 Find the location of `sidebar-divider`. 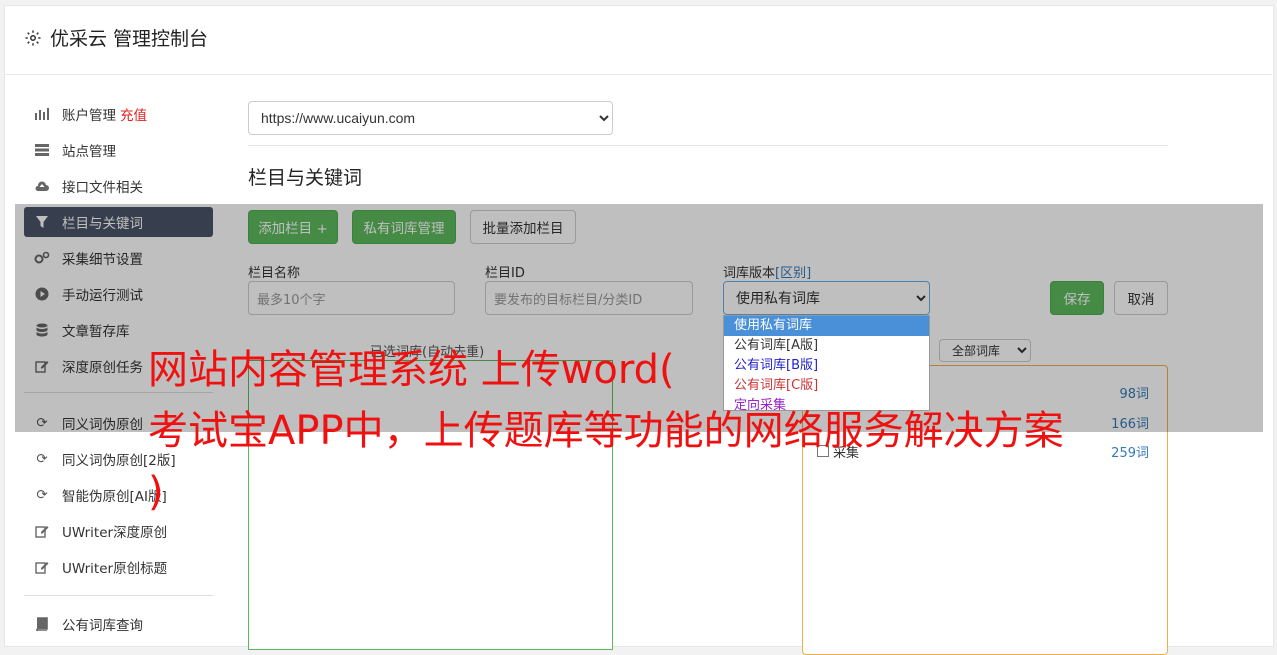

sidebar-divider is located at coordinates (118, 595).